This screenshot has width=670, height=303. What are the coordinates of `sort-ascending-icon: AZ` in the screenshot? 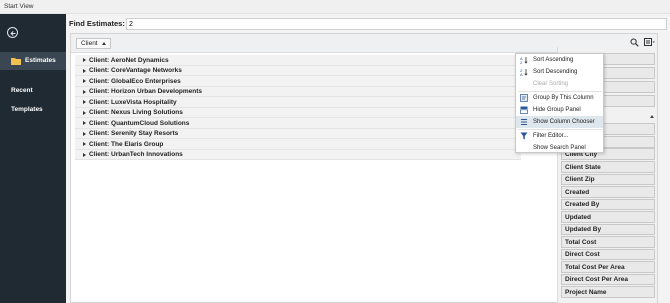 It's located at (524, 60).